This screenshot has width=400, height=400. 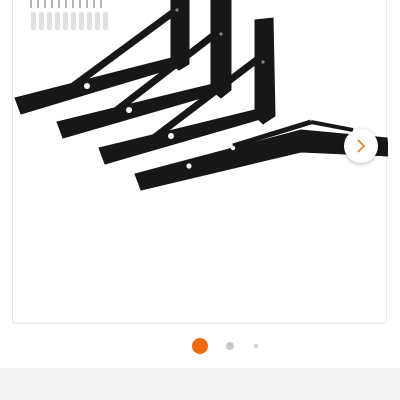 What do you see at coordinates (69, 21) in the screenshot?
I see `wall-anchors` at bounding box center [69, 21].